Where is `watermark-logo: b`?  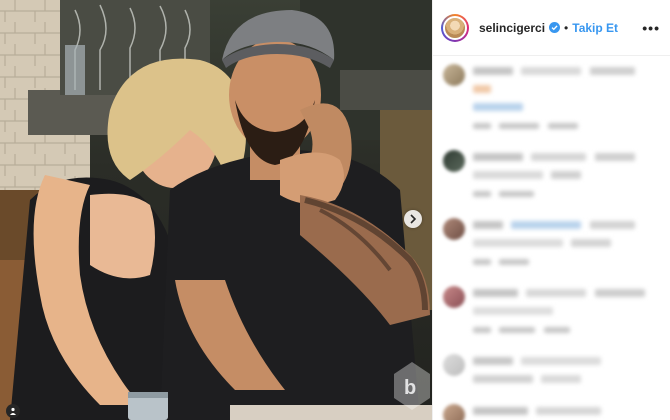 watermark-logo: b is located at coordinates (412, 386).